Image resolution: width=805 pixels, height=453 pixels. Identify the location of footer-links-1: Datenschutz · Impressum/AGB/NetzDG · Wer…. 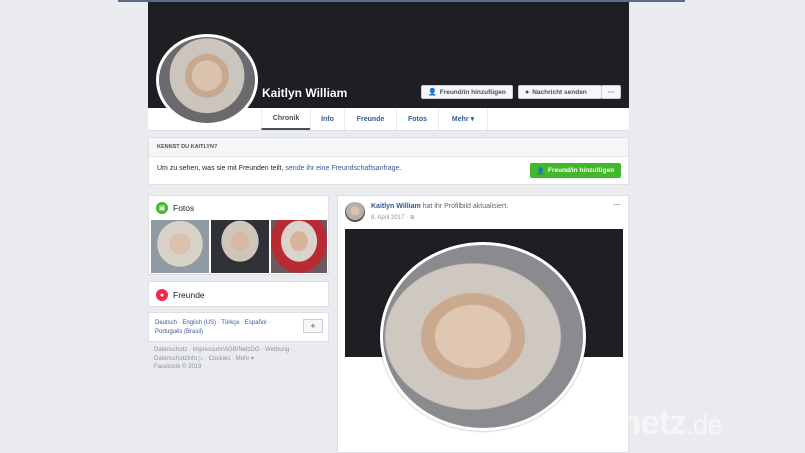
(239, 350).